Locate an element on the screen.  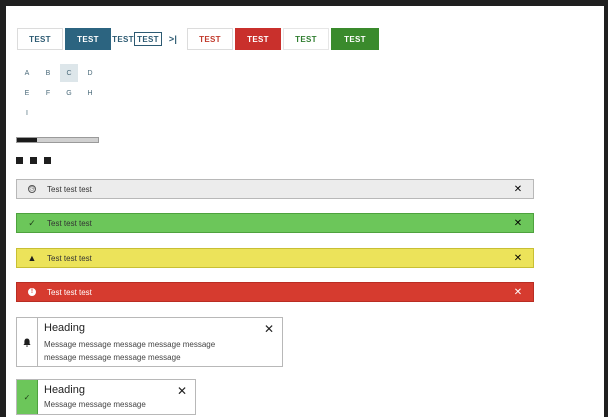
warning-banner: ▲ Test test test ✕ is located at coordinates (275, 258).